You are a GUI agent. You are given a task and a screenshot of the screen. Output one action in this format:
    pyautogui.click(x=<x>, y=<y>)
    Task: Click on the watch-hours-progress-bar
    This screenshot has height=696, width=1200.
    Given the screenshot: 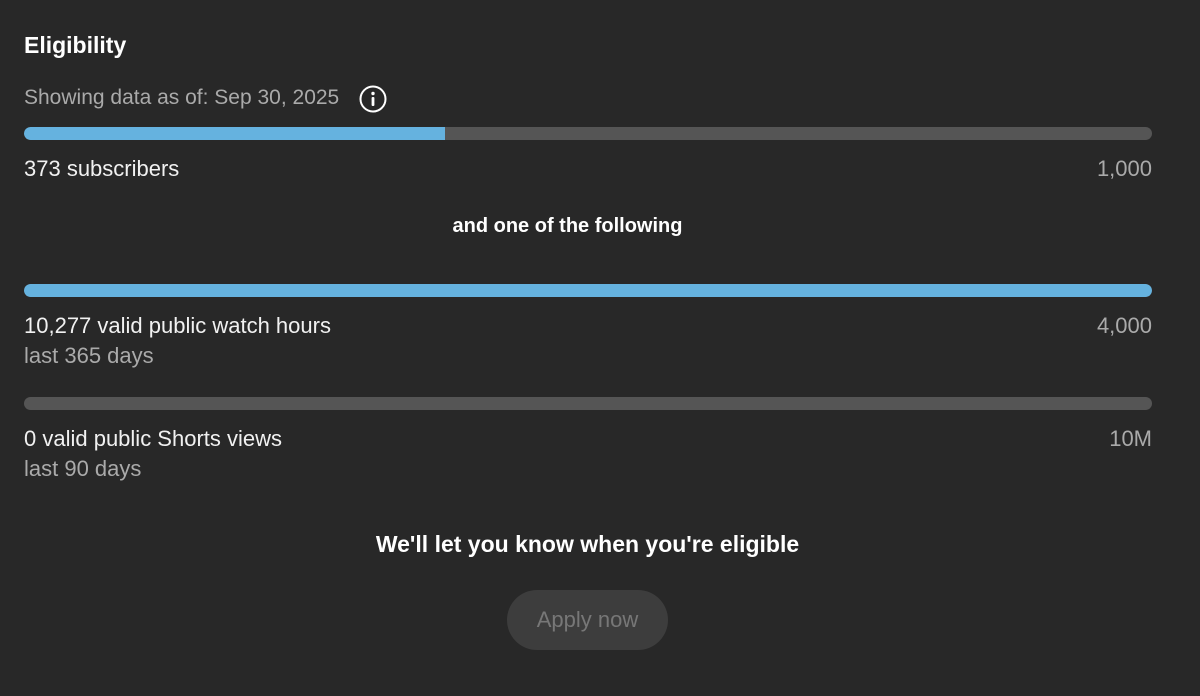 What is the action you would take?
    pyautogui.click(x=588, y=290)
    